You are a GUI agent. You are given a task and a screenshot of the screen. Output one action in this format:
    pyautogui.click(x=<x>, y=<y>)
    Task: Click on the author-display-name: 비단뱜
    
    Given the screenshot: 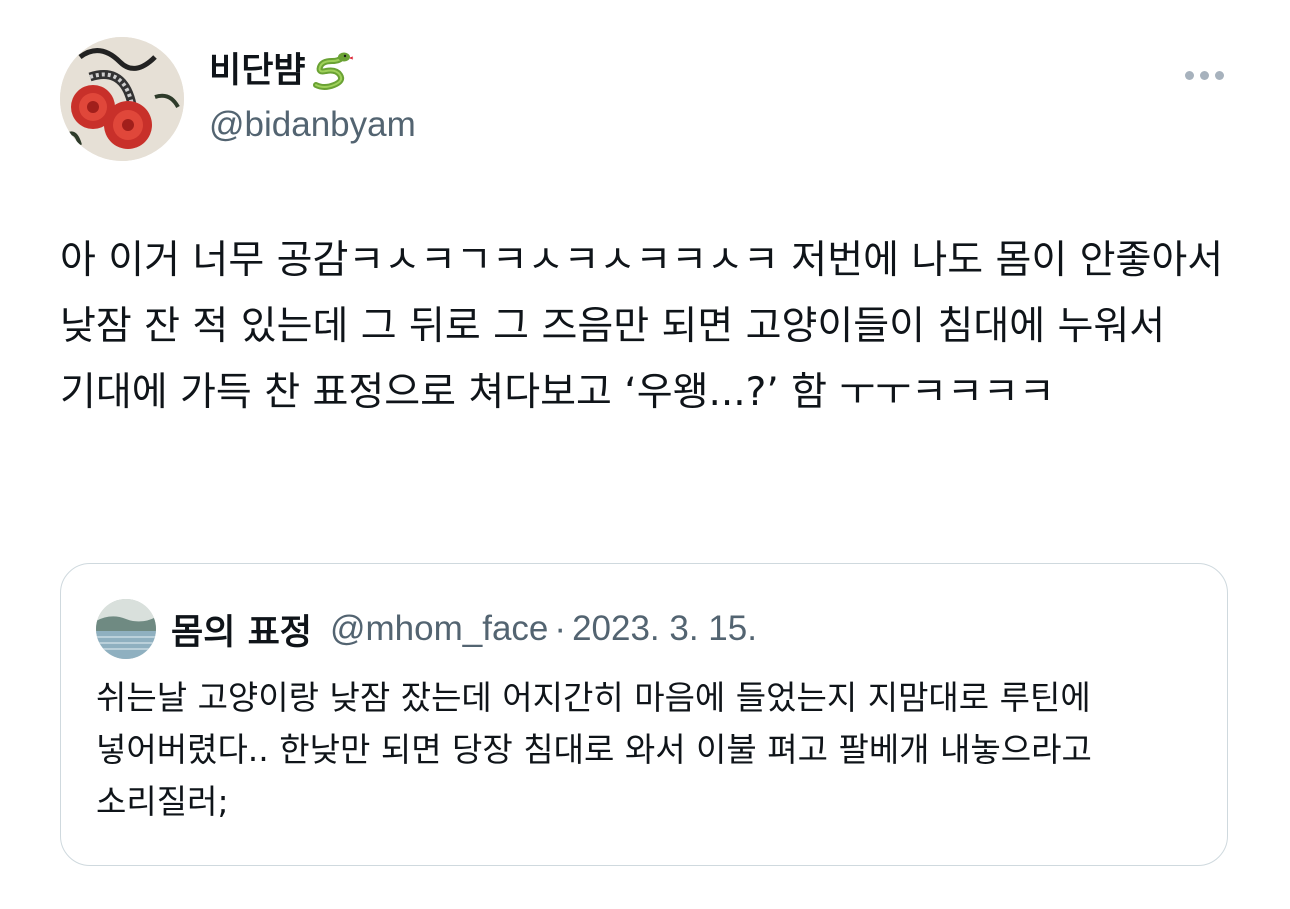 What is the action you would take?
    pyautogui.click(x=257, y=71)
    